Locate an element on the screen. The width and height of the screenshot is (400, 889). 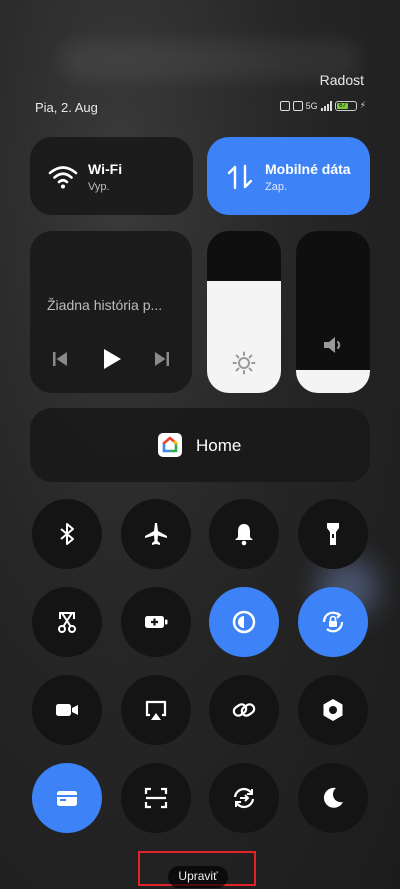
mobile-data-tile: Mobilné dáta Zap. is located at coordinates (288, 176).